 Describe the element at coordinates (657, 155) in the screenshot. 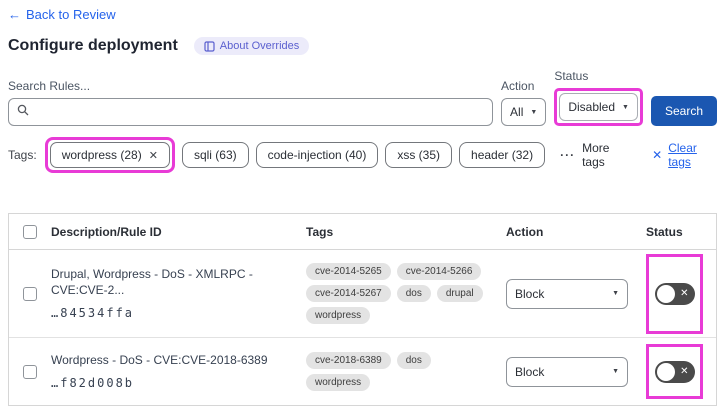

I see `close-icon: ✕` at that location.